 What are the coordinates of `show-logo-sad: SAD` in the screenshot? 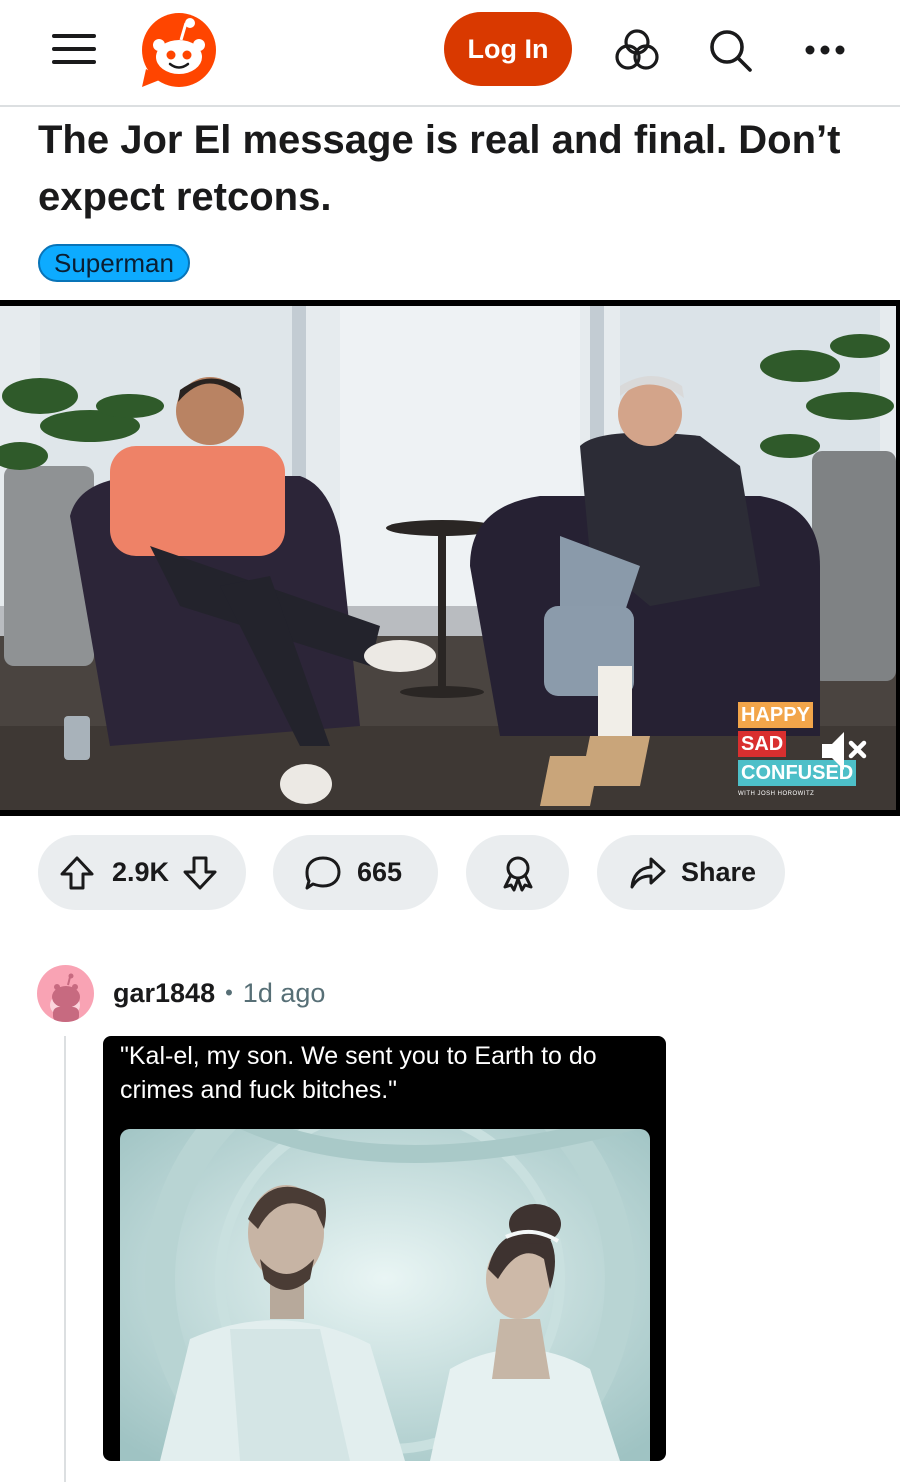 It's located at (762, 744).